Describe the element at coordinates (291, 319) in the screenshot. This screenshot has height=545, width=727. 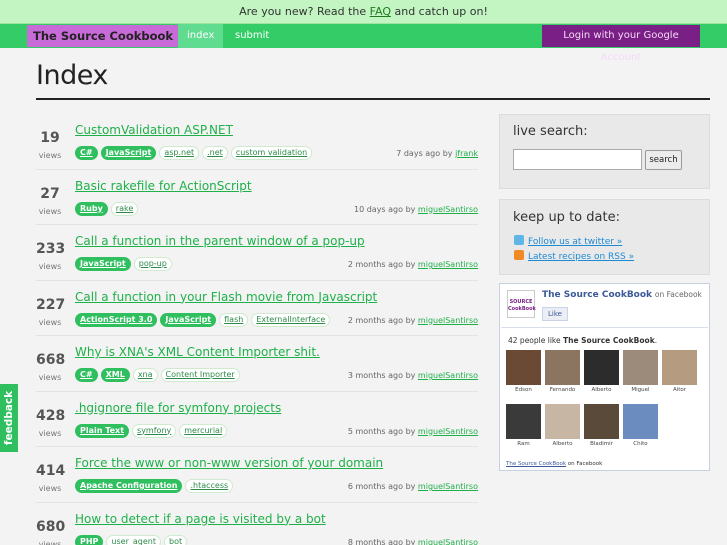
I see `tag: ExternalInterface` at that location.